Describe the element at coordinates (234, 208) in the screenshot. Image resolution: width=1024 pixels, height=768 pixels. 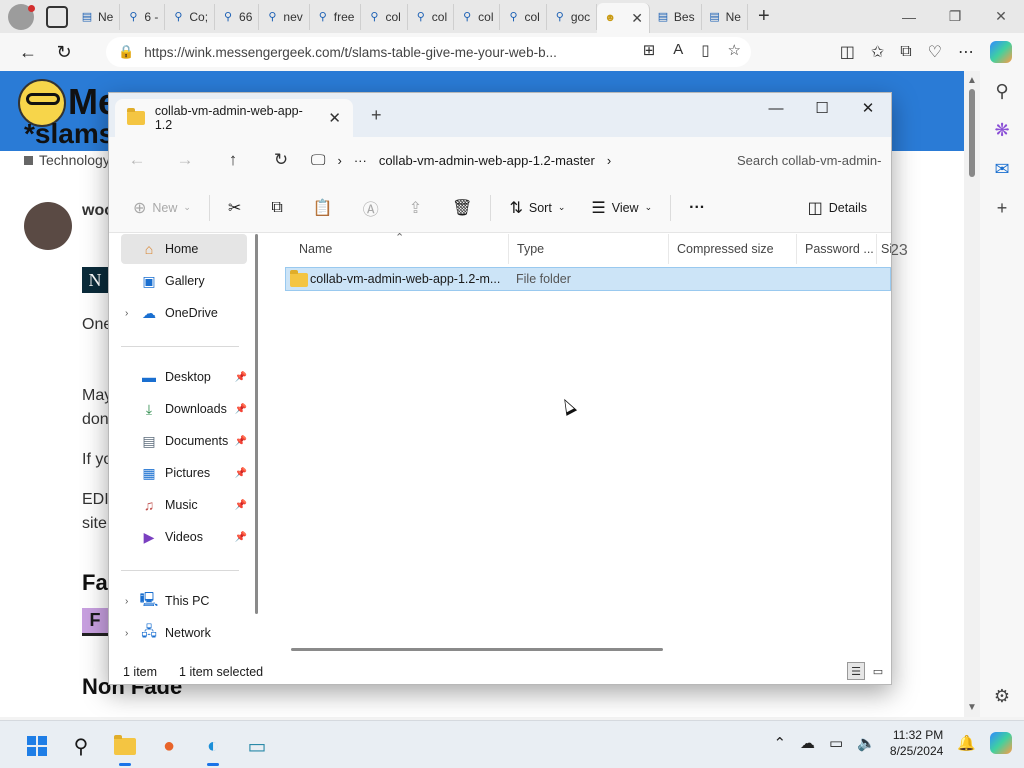
I see `cut-button: ✂` at that location.